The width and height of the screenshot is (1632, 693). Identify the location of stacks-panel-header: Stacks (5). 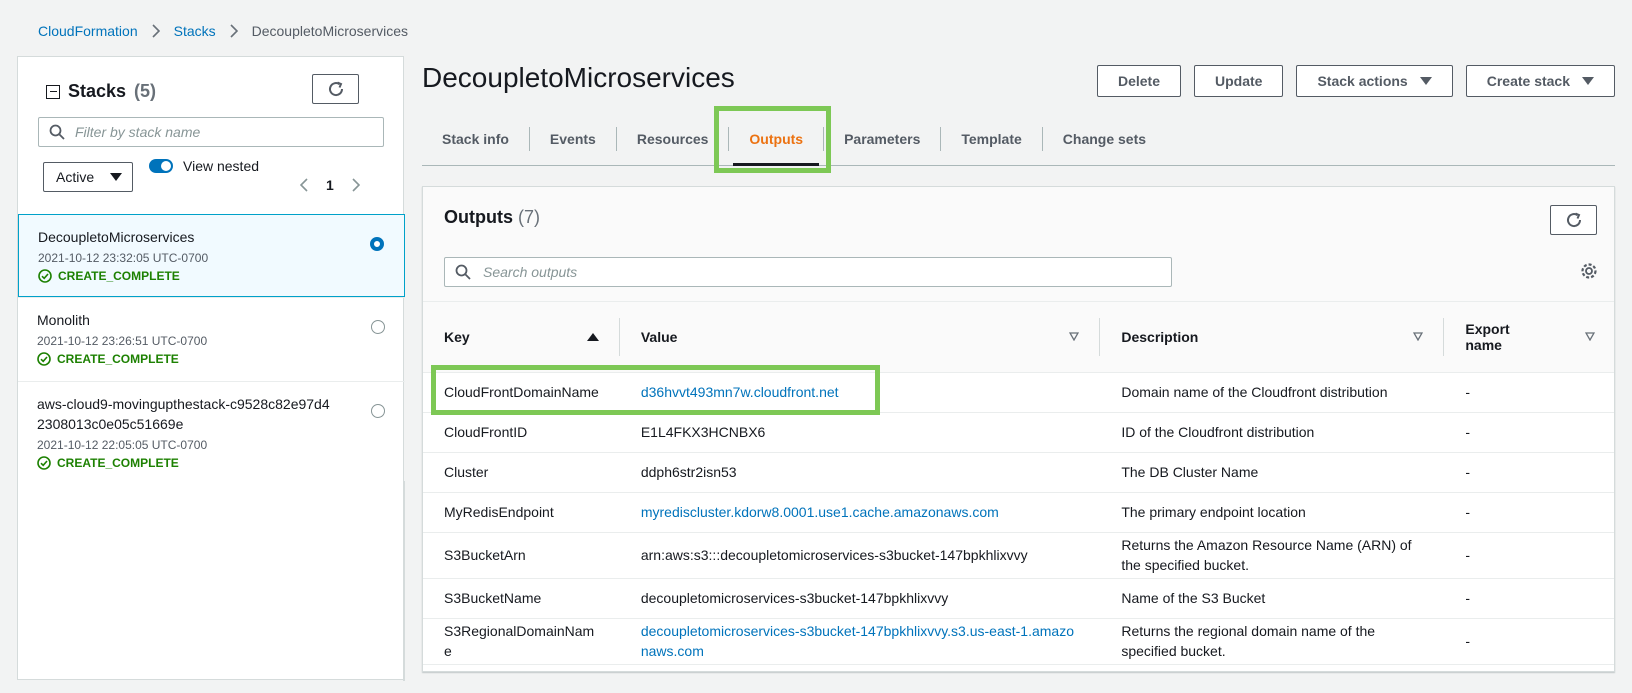
(101, 91).